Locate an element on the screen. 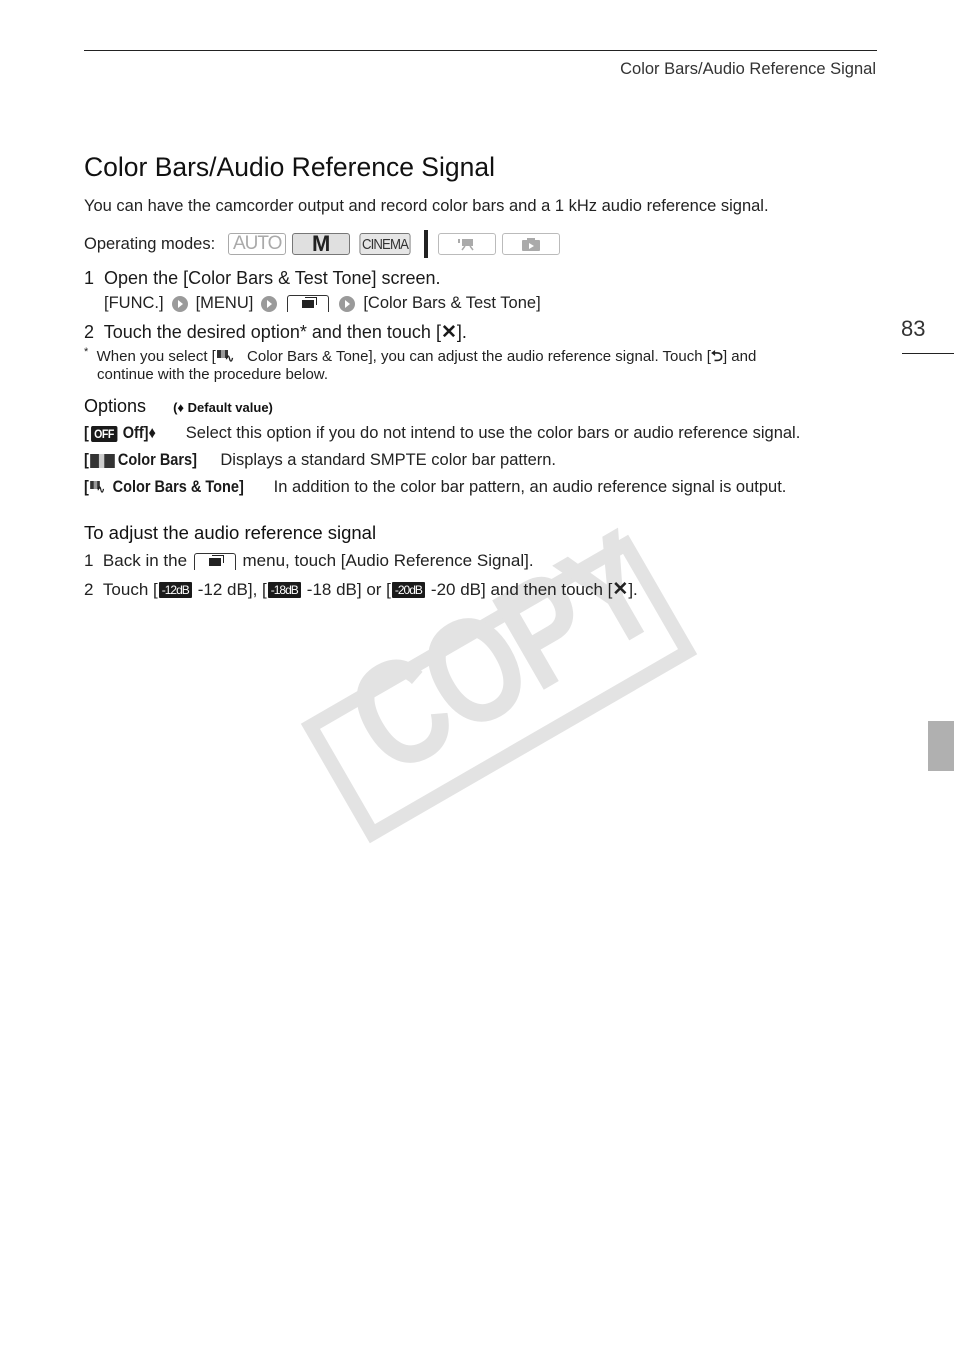 This screenshot has height=1352, width=954. minus-18db-icon: -18dB is located at coordinates (284, 589).